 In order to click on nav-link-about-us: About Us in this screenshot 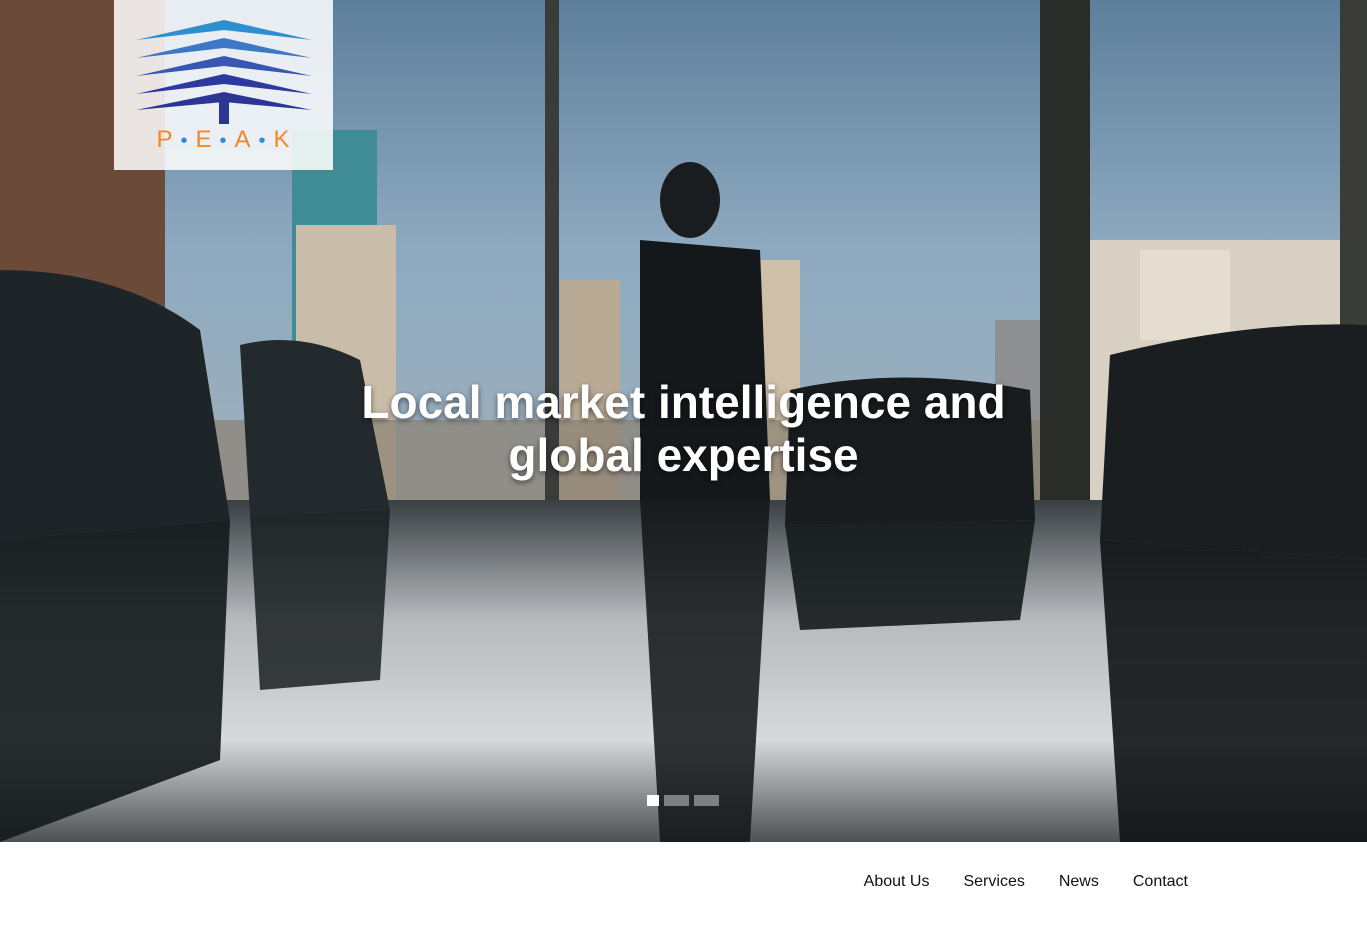, I will do `click(897, 882)`.